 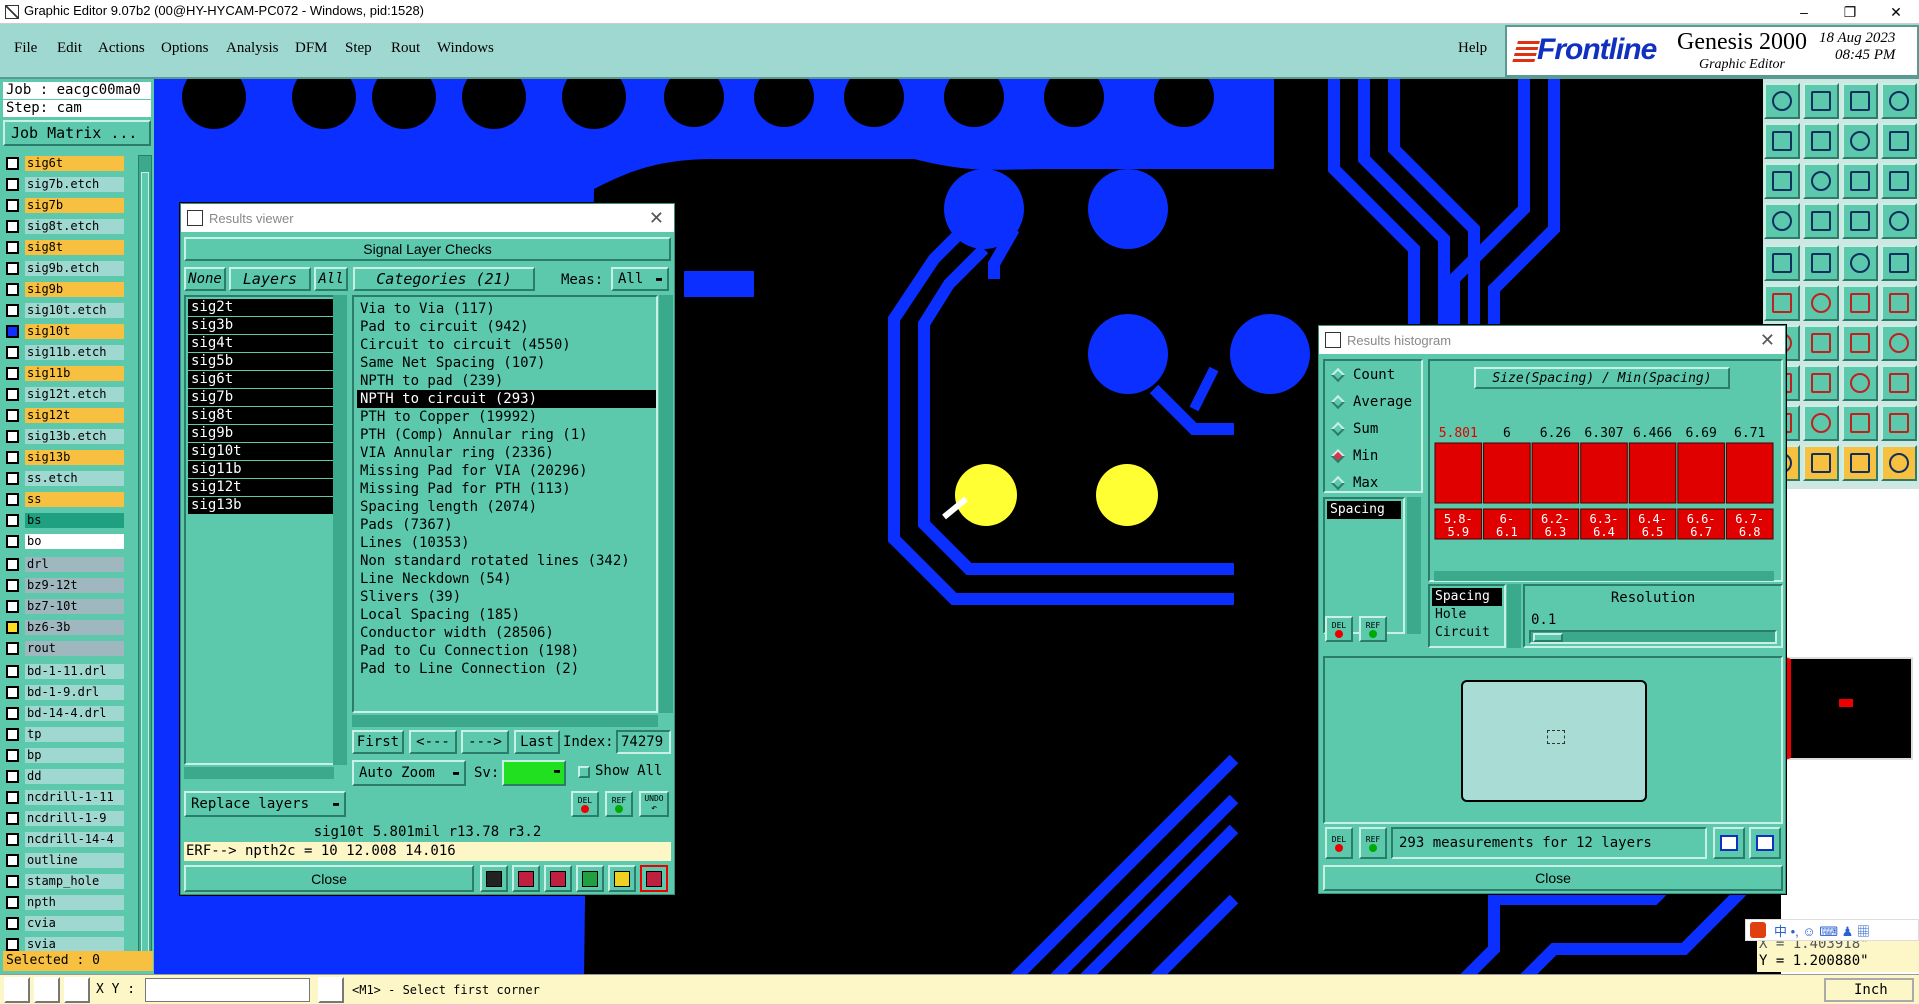 What do you see at coordinates (65, 184) in the screenshot?
I see `layer-row: sig7b.etch` at bounding box center [65, 184].